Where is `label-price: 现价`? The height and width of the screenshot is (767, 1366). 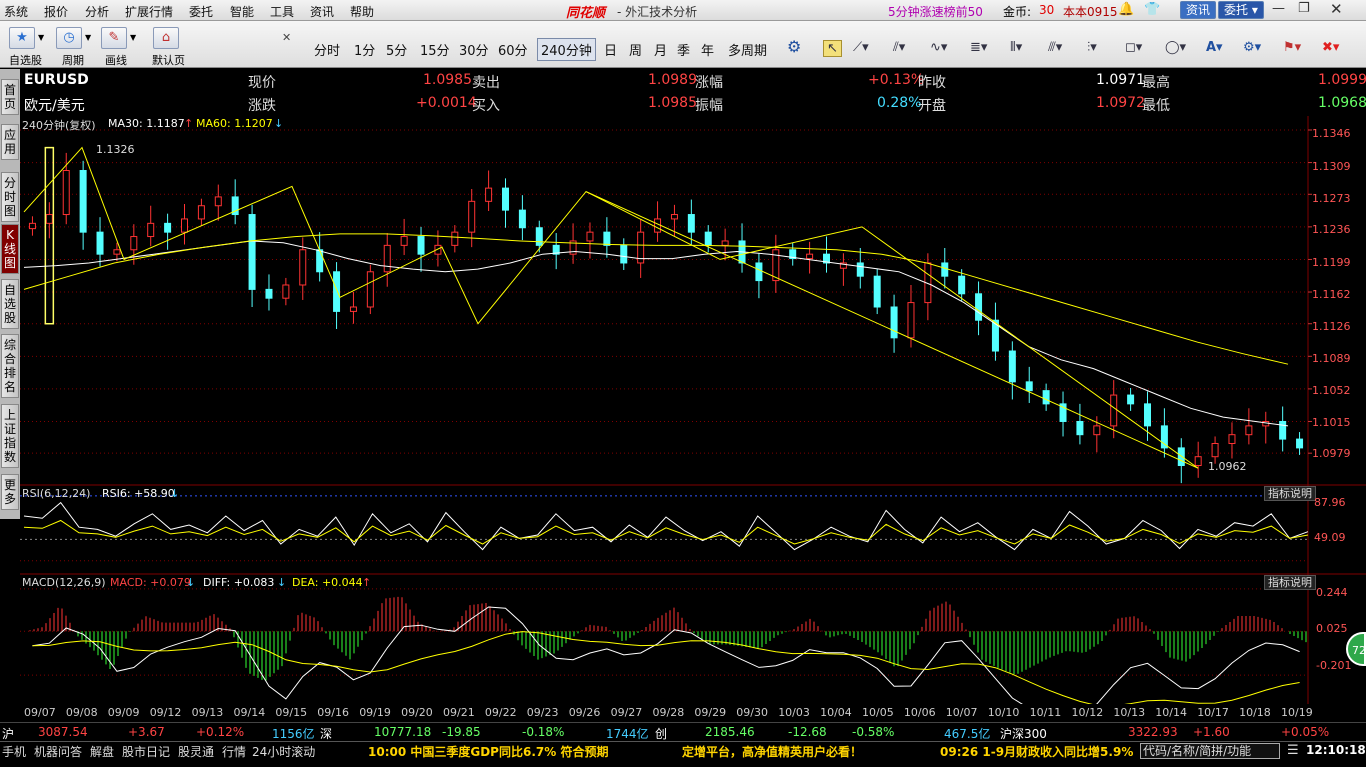
label-price: 现价 is located at coordinates (262, 83).